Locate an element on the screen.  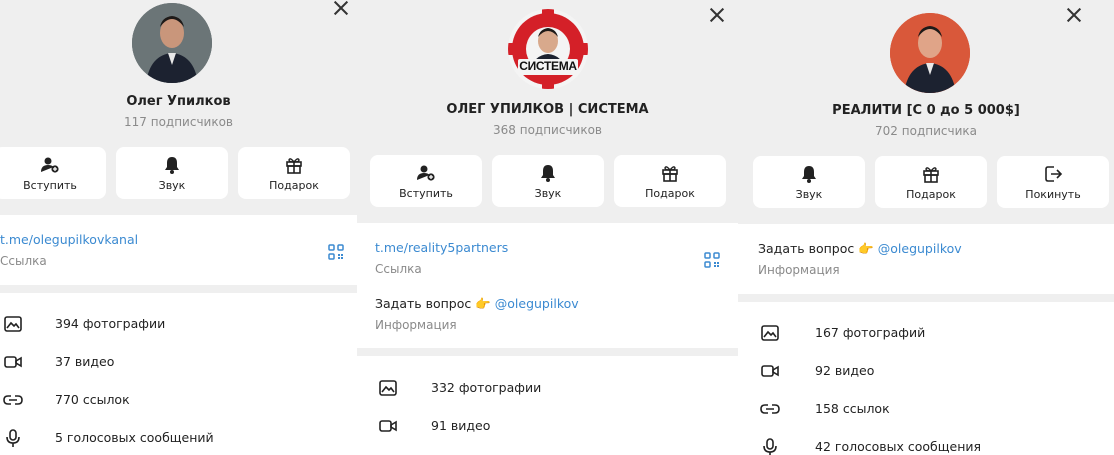
leave-button: Покинуть is located at coordinates (1053, 182).